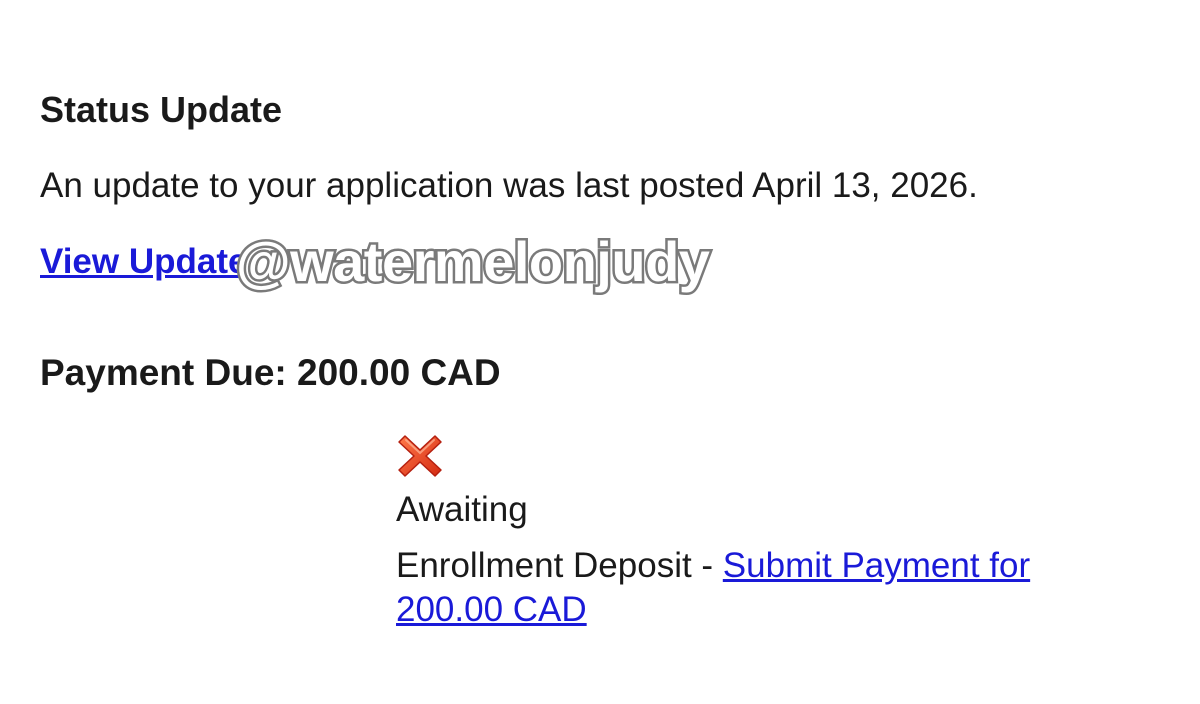  What do you see at coordinates (472, 262) in the screenshot?
I see `watermark: @watermelonjudy` at bounding box center [472, 262].